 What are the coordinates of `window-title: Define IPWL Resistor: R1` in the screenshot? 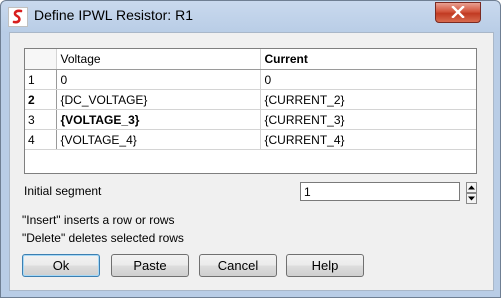 It's located at (113, 15).